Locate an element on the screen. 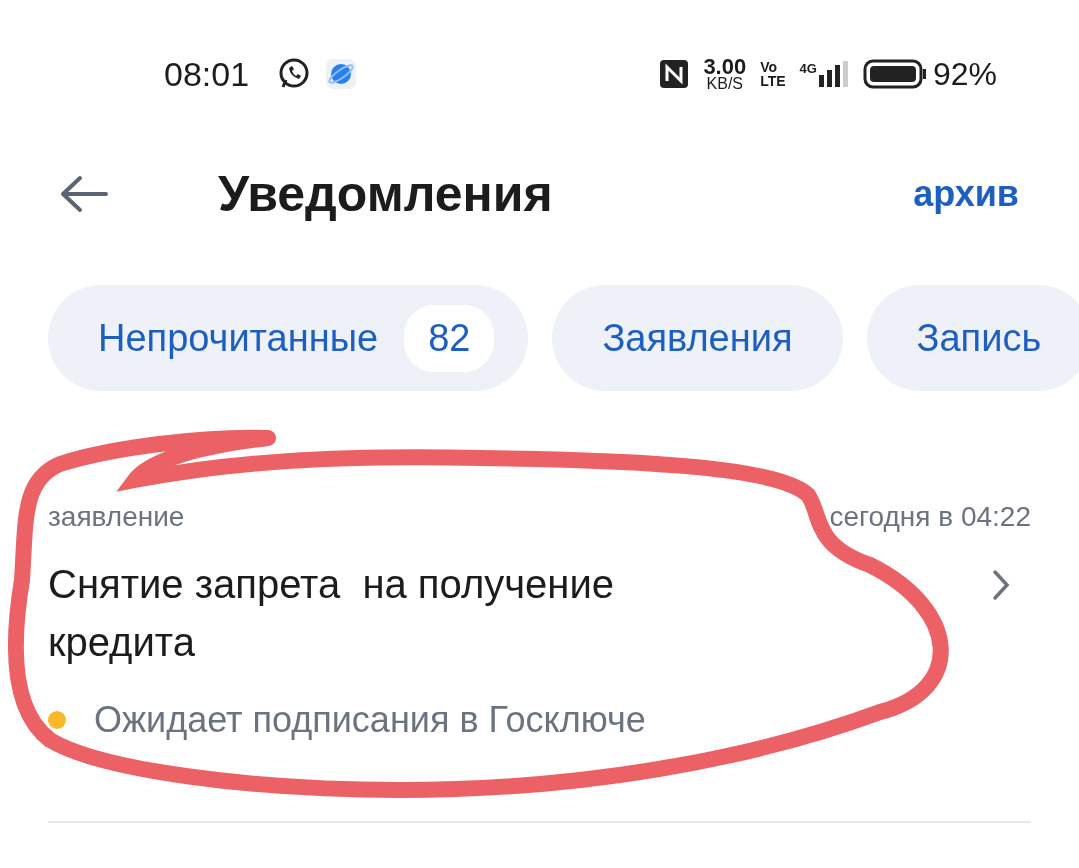 The height and width of the screenshot is (868, 1079). count-badge: 82 is located at coordinates (449, 338).